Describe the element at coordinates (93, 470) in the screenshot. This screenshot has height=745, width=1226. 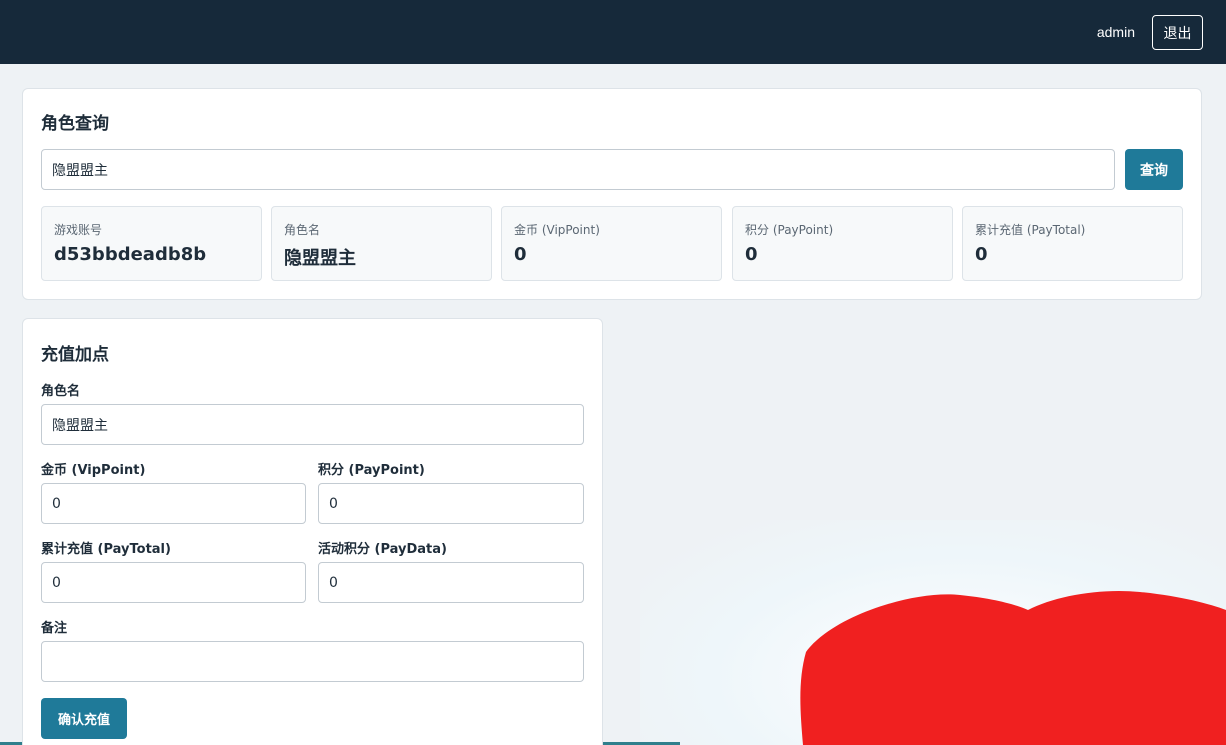
I see `vippoint-label: 金币 (VipPoint)` at that location.